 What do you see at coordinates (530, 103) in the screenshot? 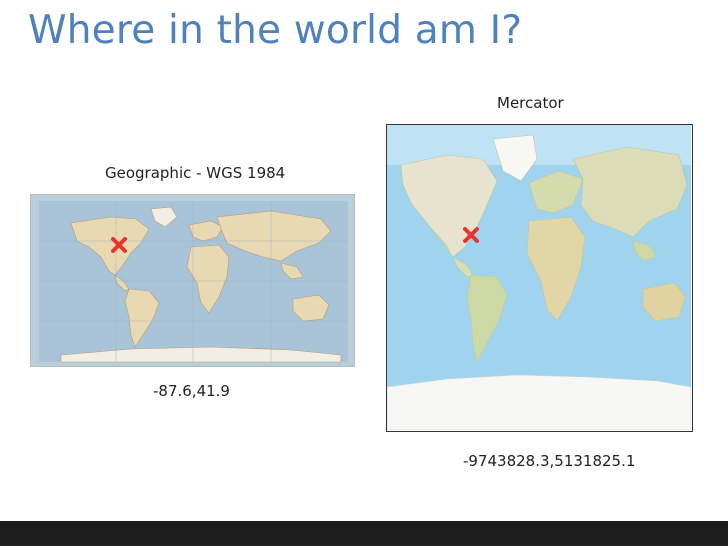
I see `mercator-caption: Mercator` at bounding box center [530, 103].